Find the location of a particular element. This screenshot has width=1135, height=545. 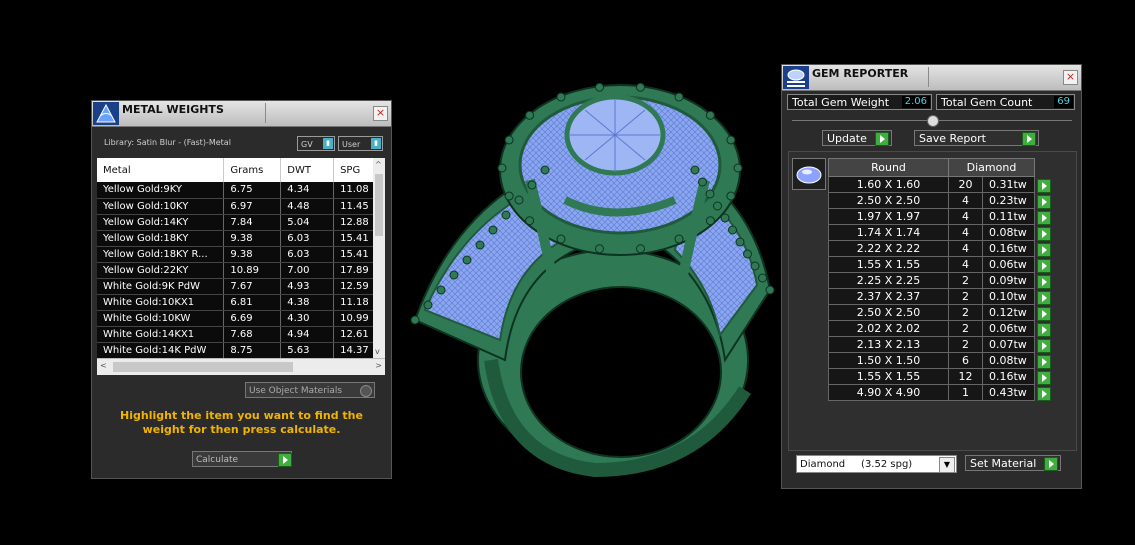

grams-cell: 9.38 is located at coordinates (252, 238).